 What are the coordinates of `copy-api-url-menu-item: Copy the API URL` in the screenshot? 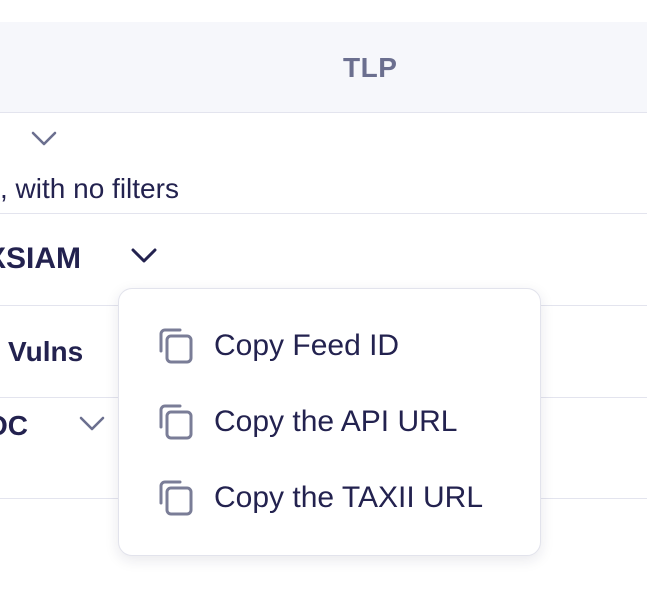 It's located at (329, 422).